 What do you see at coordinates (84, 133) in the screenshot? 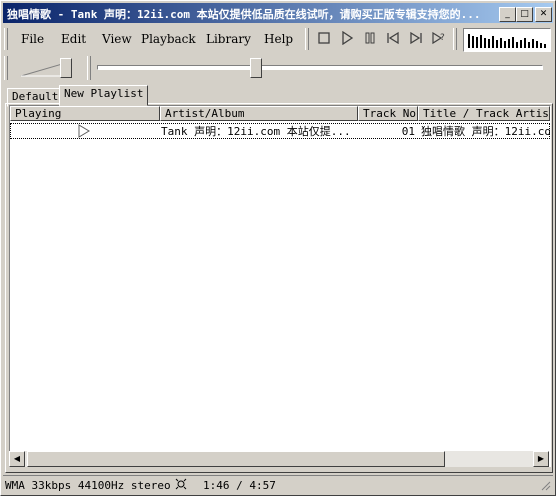
I see `play-outline-icon` at bounding box center [84, 133].